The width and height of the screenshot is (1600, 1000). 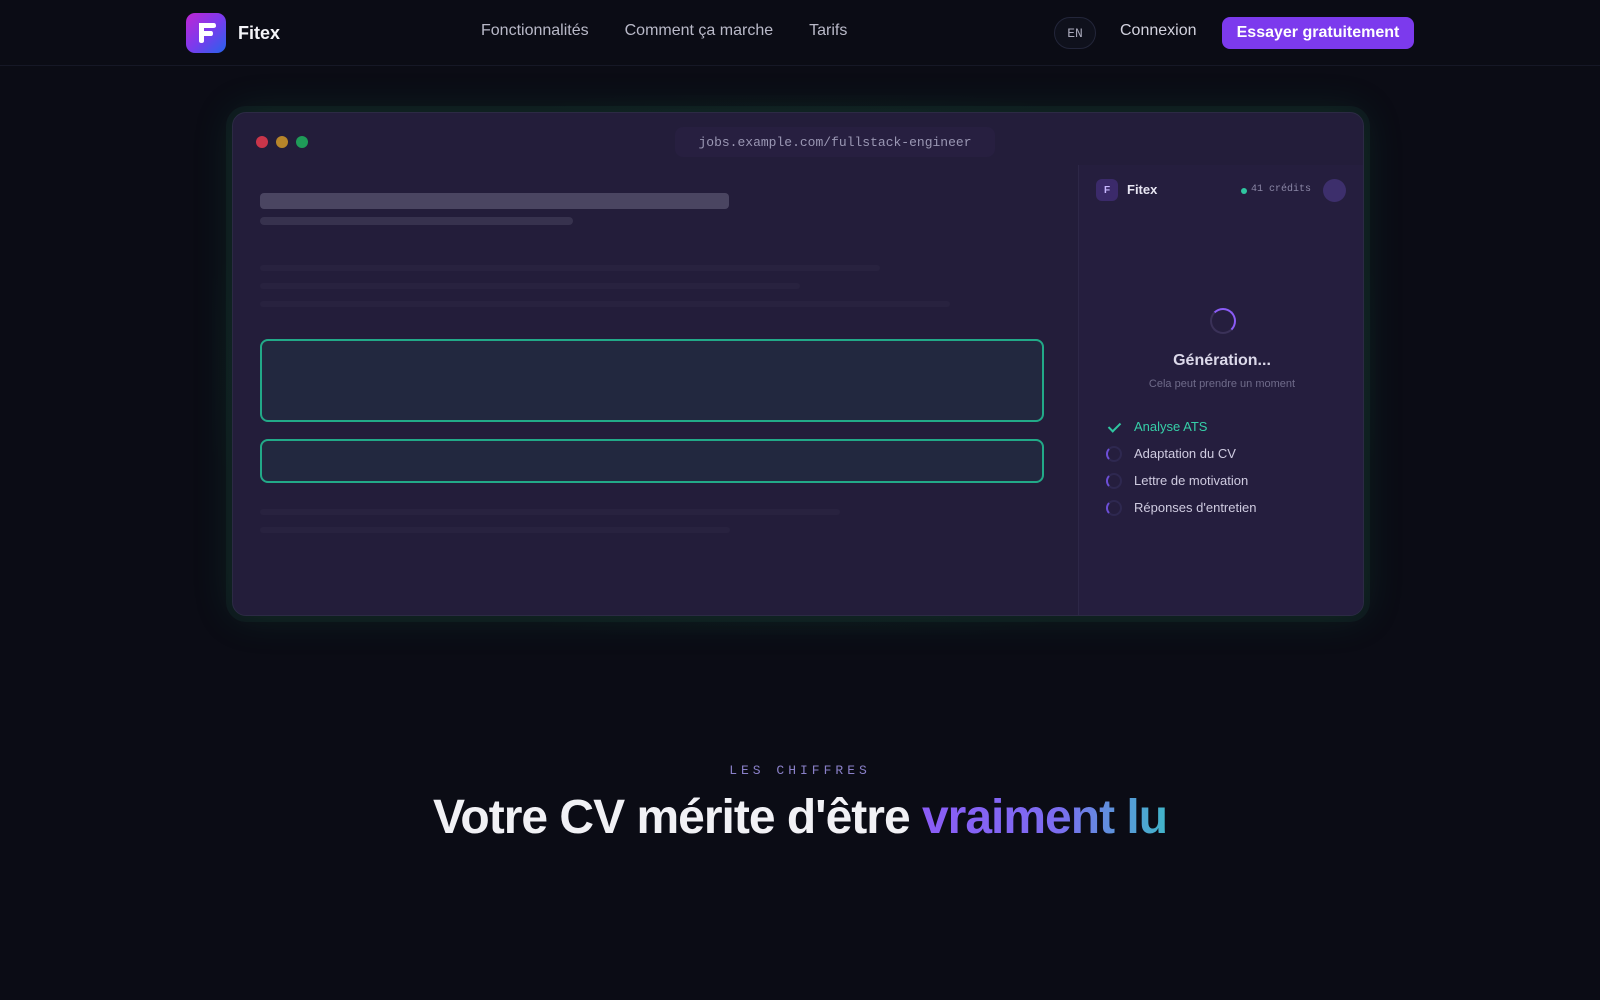 I want to click on step-item: Analyse ATS, so click(x=1226, y=426).